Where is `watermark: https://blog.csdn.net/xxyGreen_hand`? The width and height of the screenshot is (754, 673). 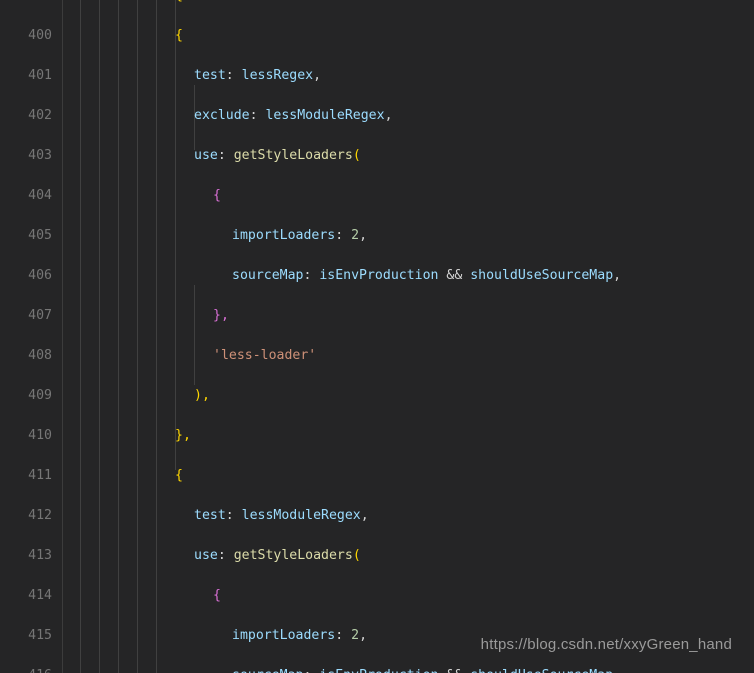 watermark: https://blog.csdn.net/xxyGreen_hand is located at coordinates (606, 644).